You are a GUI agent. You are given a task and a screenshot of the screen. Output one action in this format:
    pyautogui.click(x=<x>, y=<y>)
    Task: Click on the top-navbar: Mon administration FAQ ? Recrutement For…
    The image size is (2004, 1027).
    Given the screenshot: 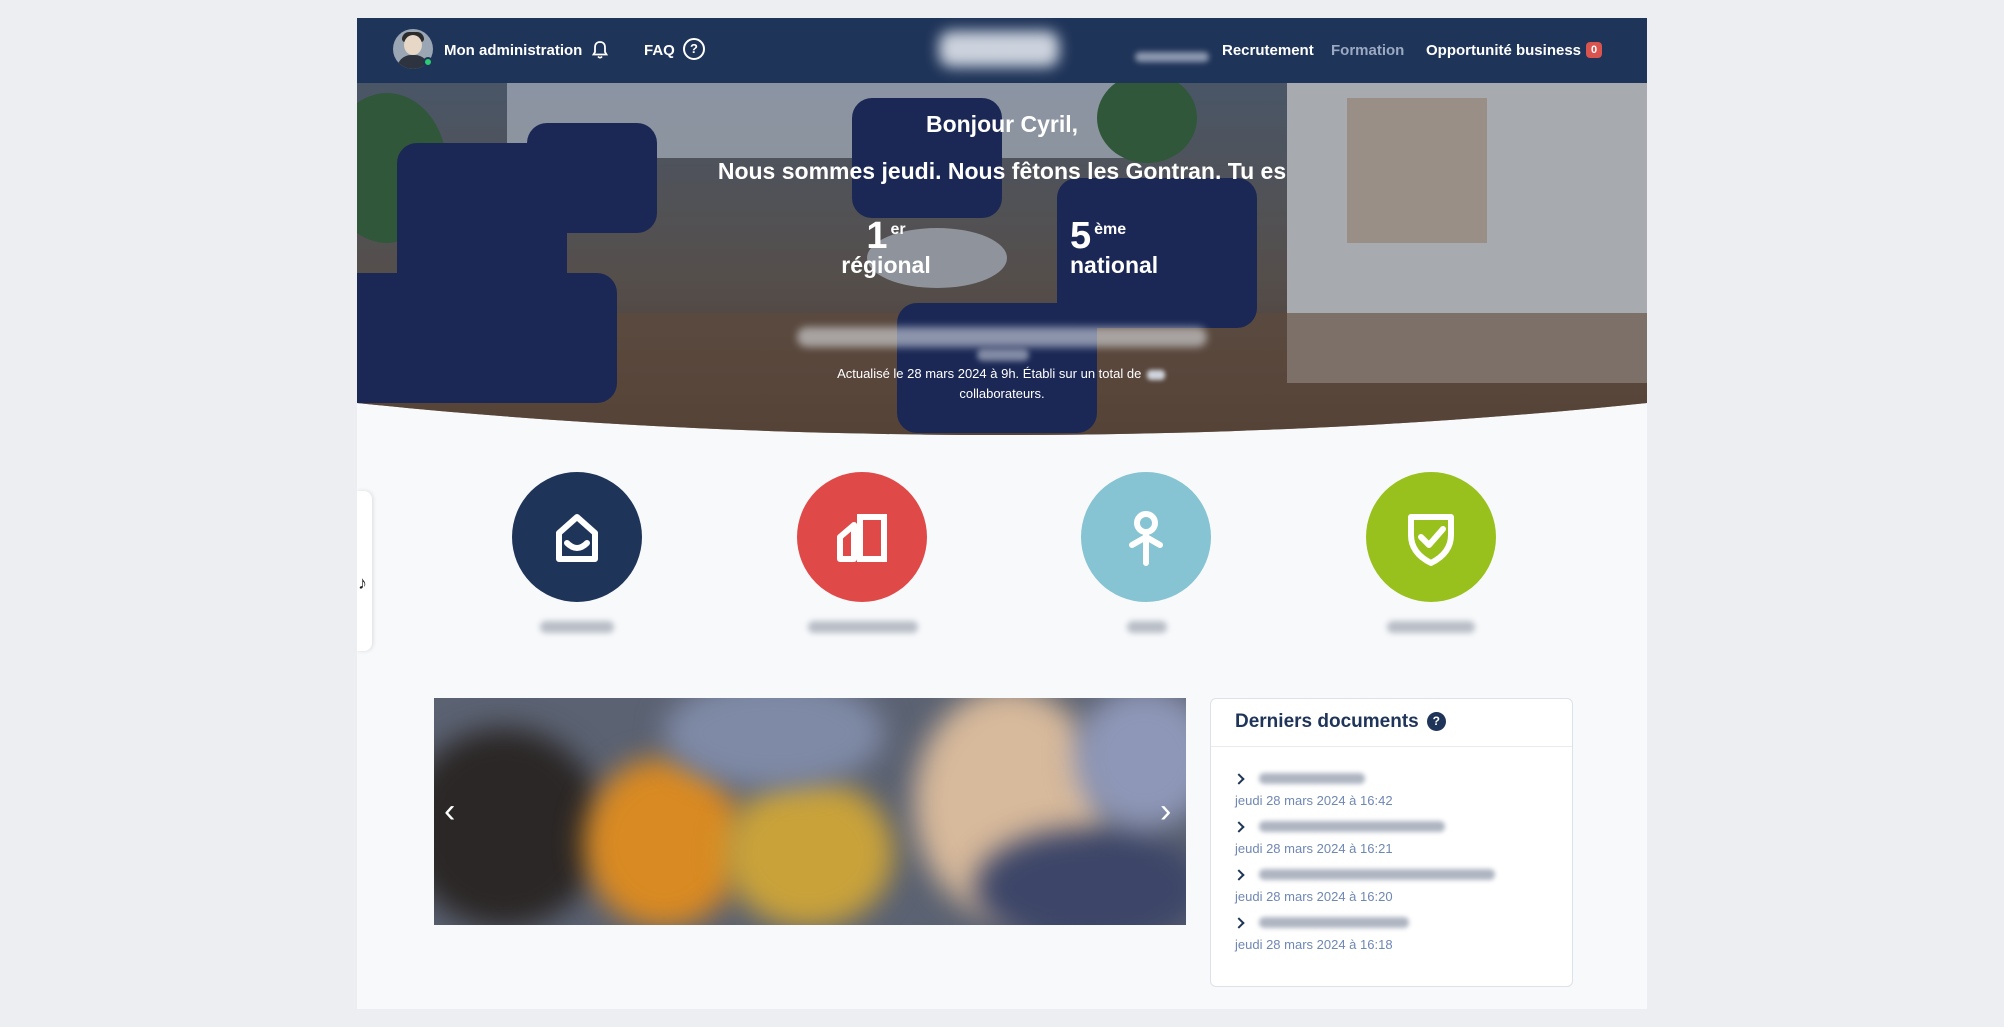 What is the action you would take?
    pyautogui.click(x=1002, y=50)
    